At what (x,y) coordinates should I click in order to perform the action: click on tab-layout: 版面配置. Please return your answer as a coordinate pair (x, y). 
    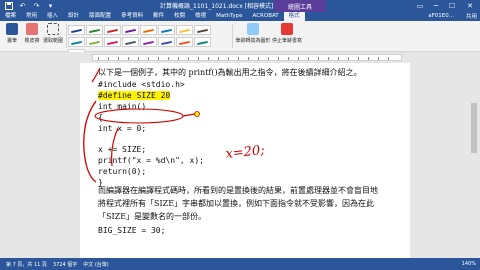
    Looking at the image, I should click on (100, 16).